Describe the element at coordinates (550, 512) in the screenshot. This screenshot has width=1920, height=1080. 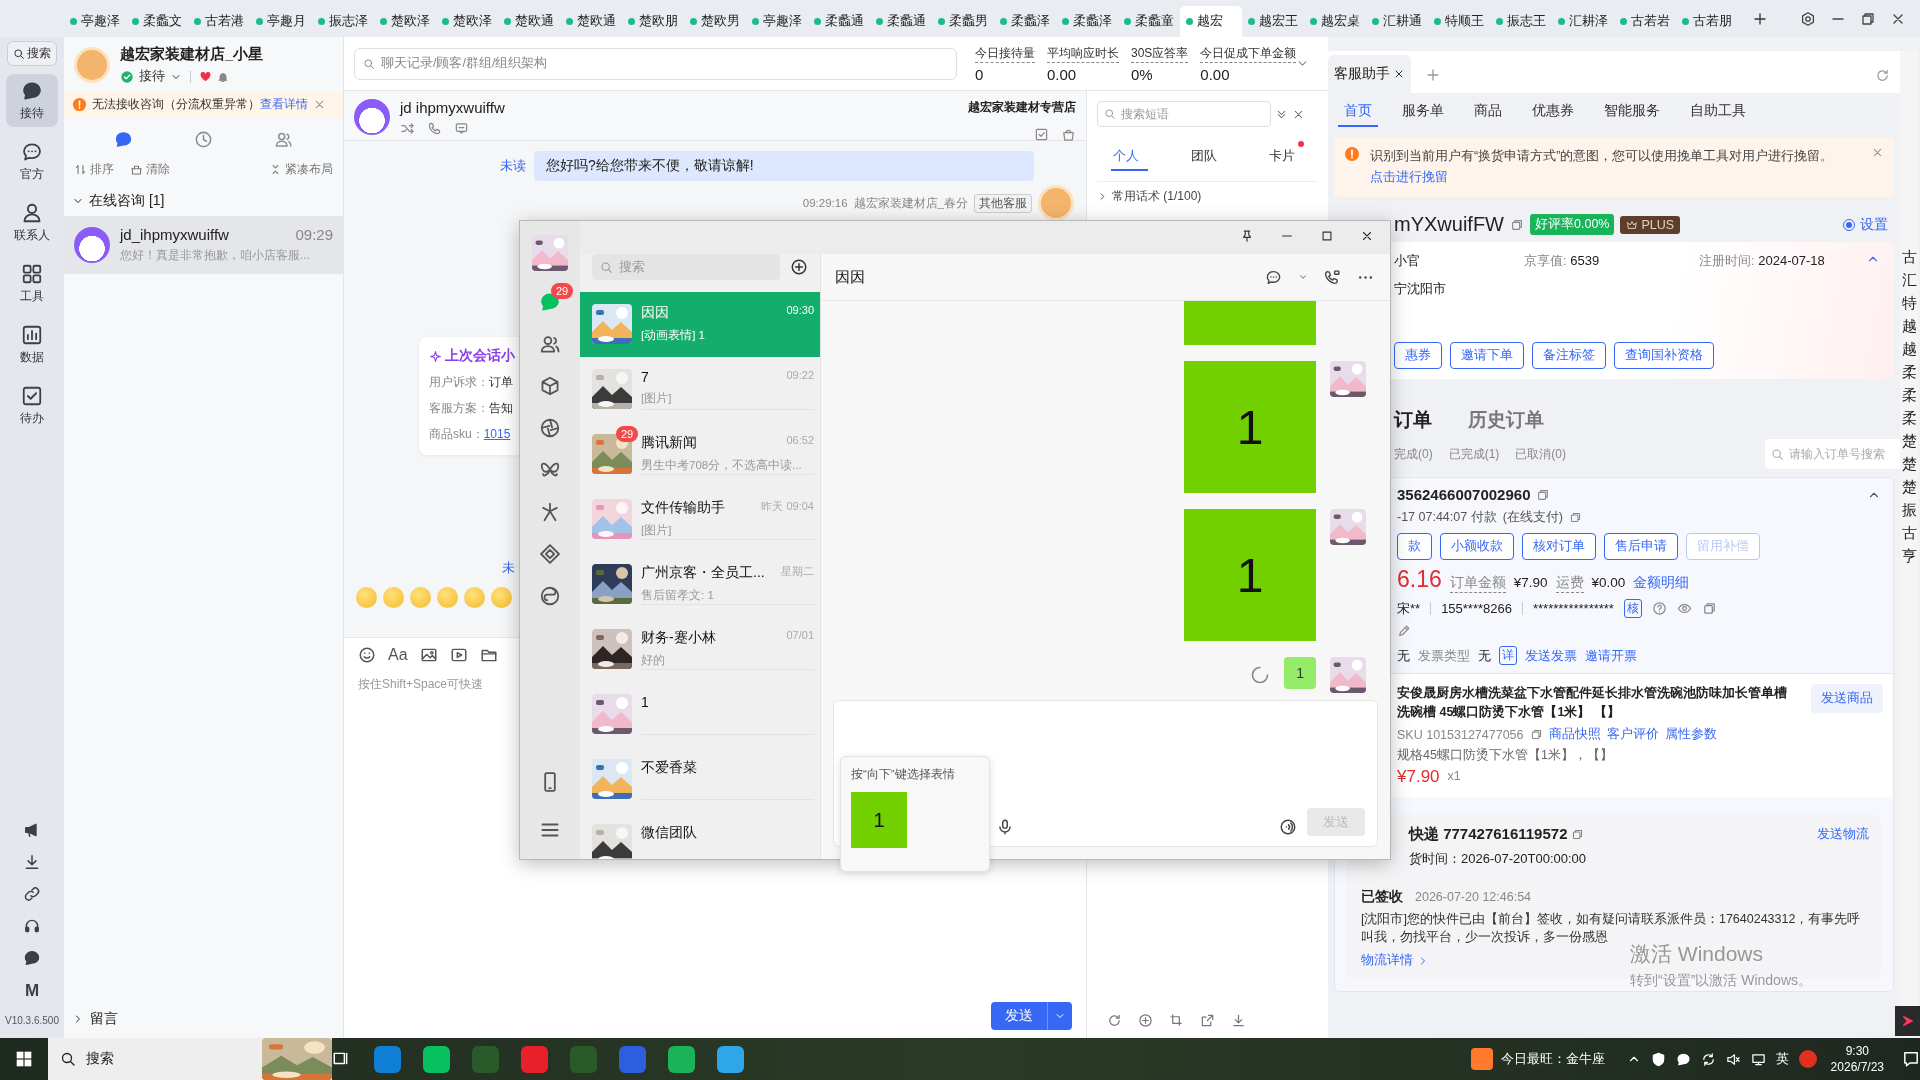
I see `sparkle-icon` at that location.